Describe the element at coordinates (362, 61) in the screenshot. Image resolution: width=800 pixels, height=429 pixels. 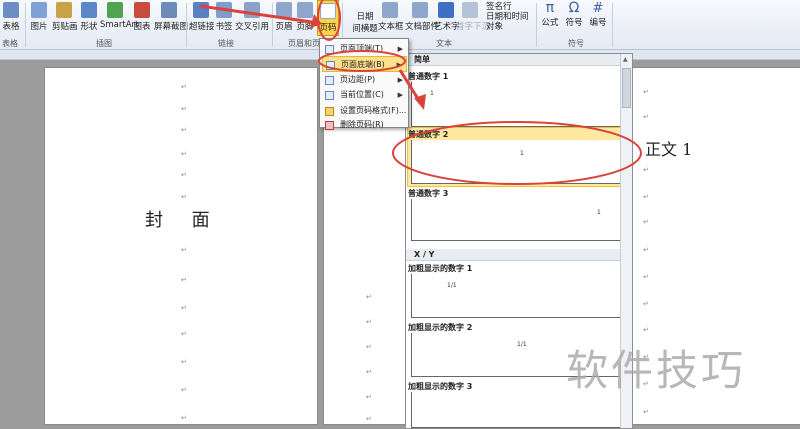
I see `annotation-circle-page-bottom` at that location.